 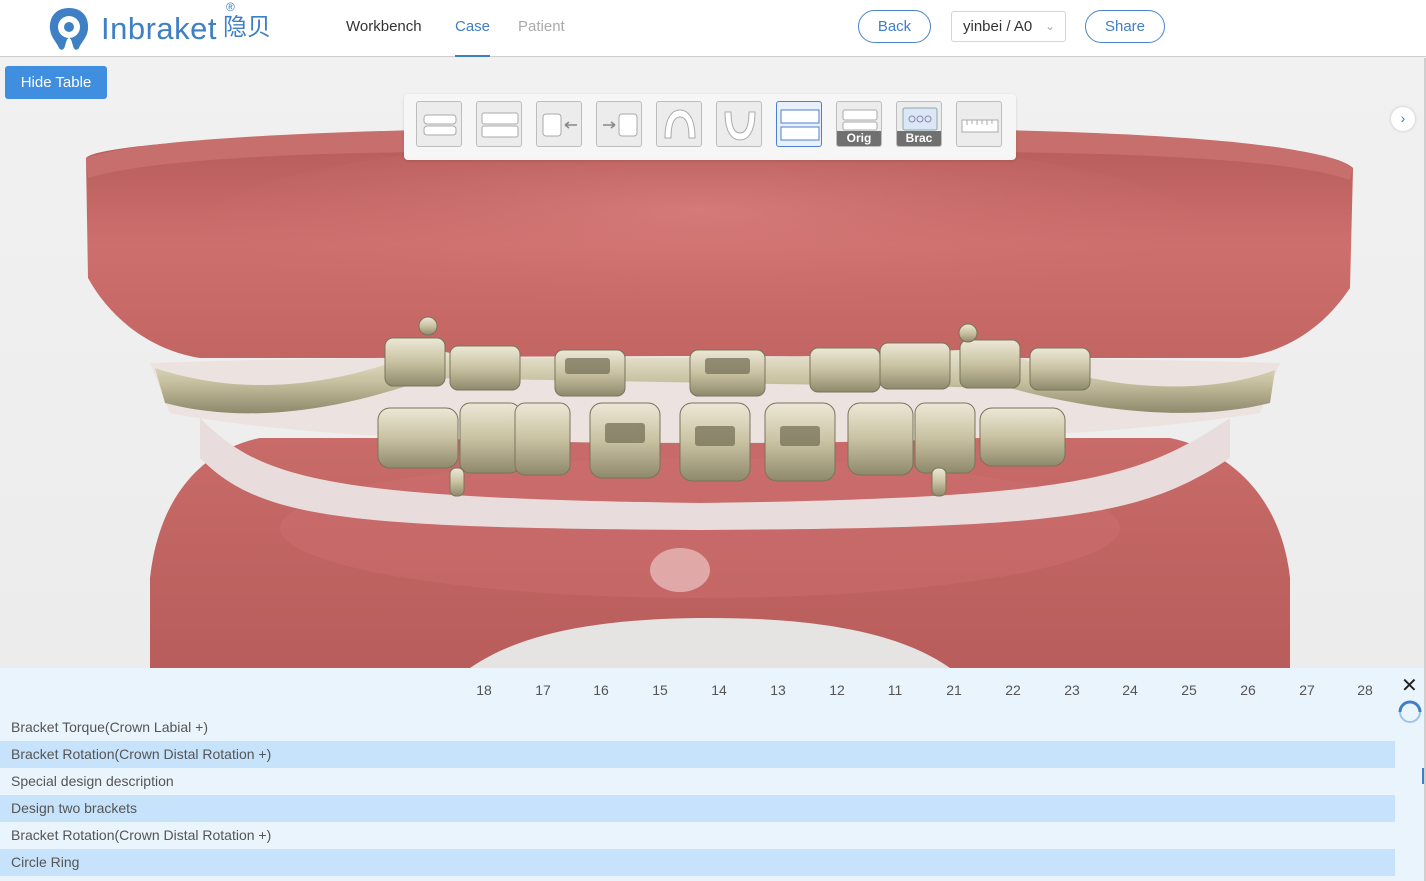 What do you see at coordinates (230, 7) in the screenshot?
I see `registered-mark: ®` at bounding box center [230, 7].